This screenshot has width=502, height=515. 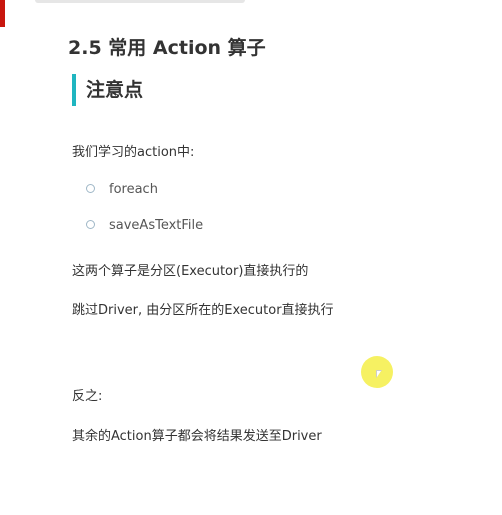 I want to click on list-item: saveAsTextFile, so click(x=144, y=225).